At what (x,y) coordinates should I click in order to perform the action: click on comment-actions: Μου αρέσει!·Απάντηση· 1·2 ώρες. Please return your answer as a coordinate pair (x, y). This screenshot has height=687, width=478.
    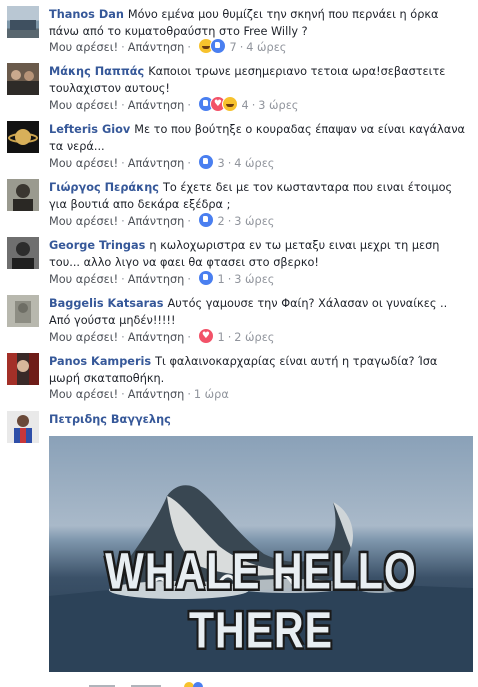
    Looking at the image, I should click on (161, 337).